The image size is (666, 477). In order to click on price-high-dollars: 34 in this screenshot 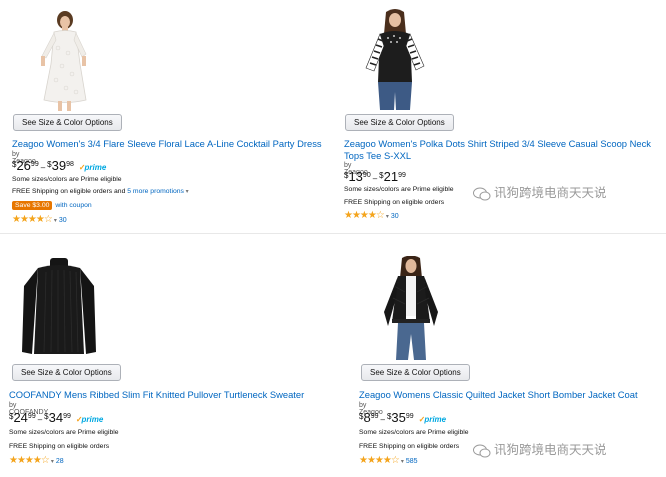, I will do `click(56, 417)`.